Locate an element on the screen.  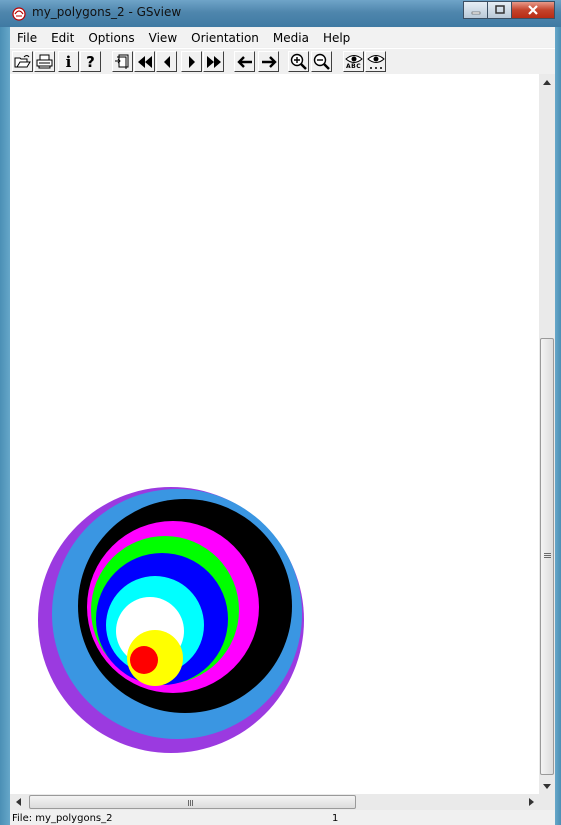
window-controls is located at coordinates (509, 10).